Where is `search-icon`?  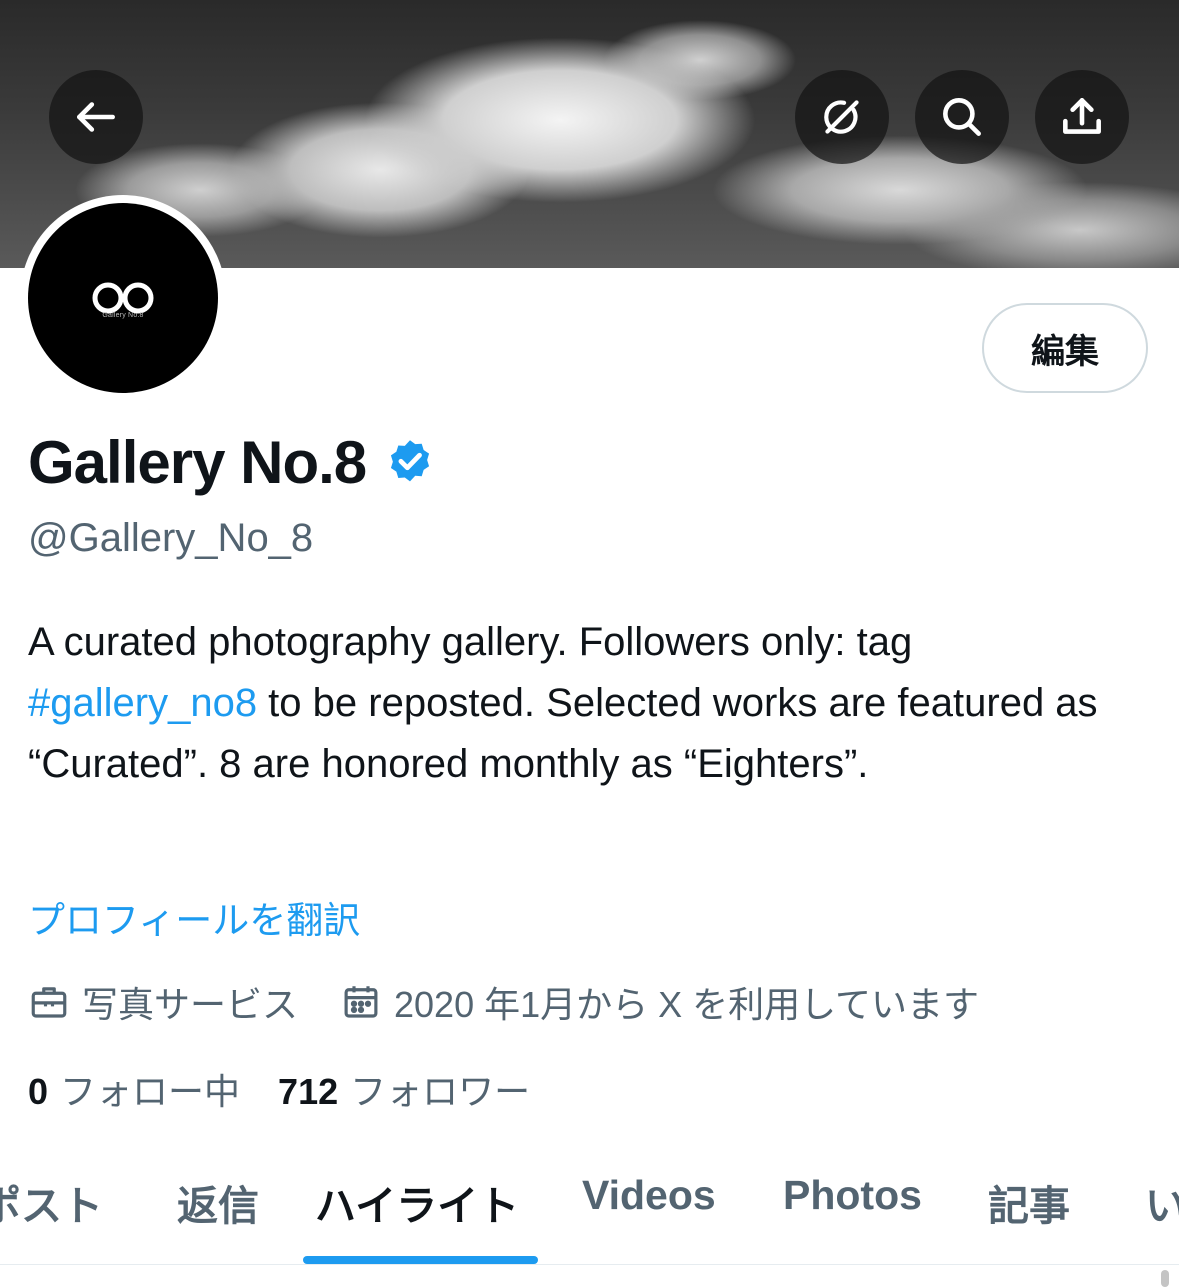
search-icon is located at coordinates (962, 117).